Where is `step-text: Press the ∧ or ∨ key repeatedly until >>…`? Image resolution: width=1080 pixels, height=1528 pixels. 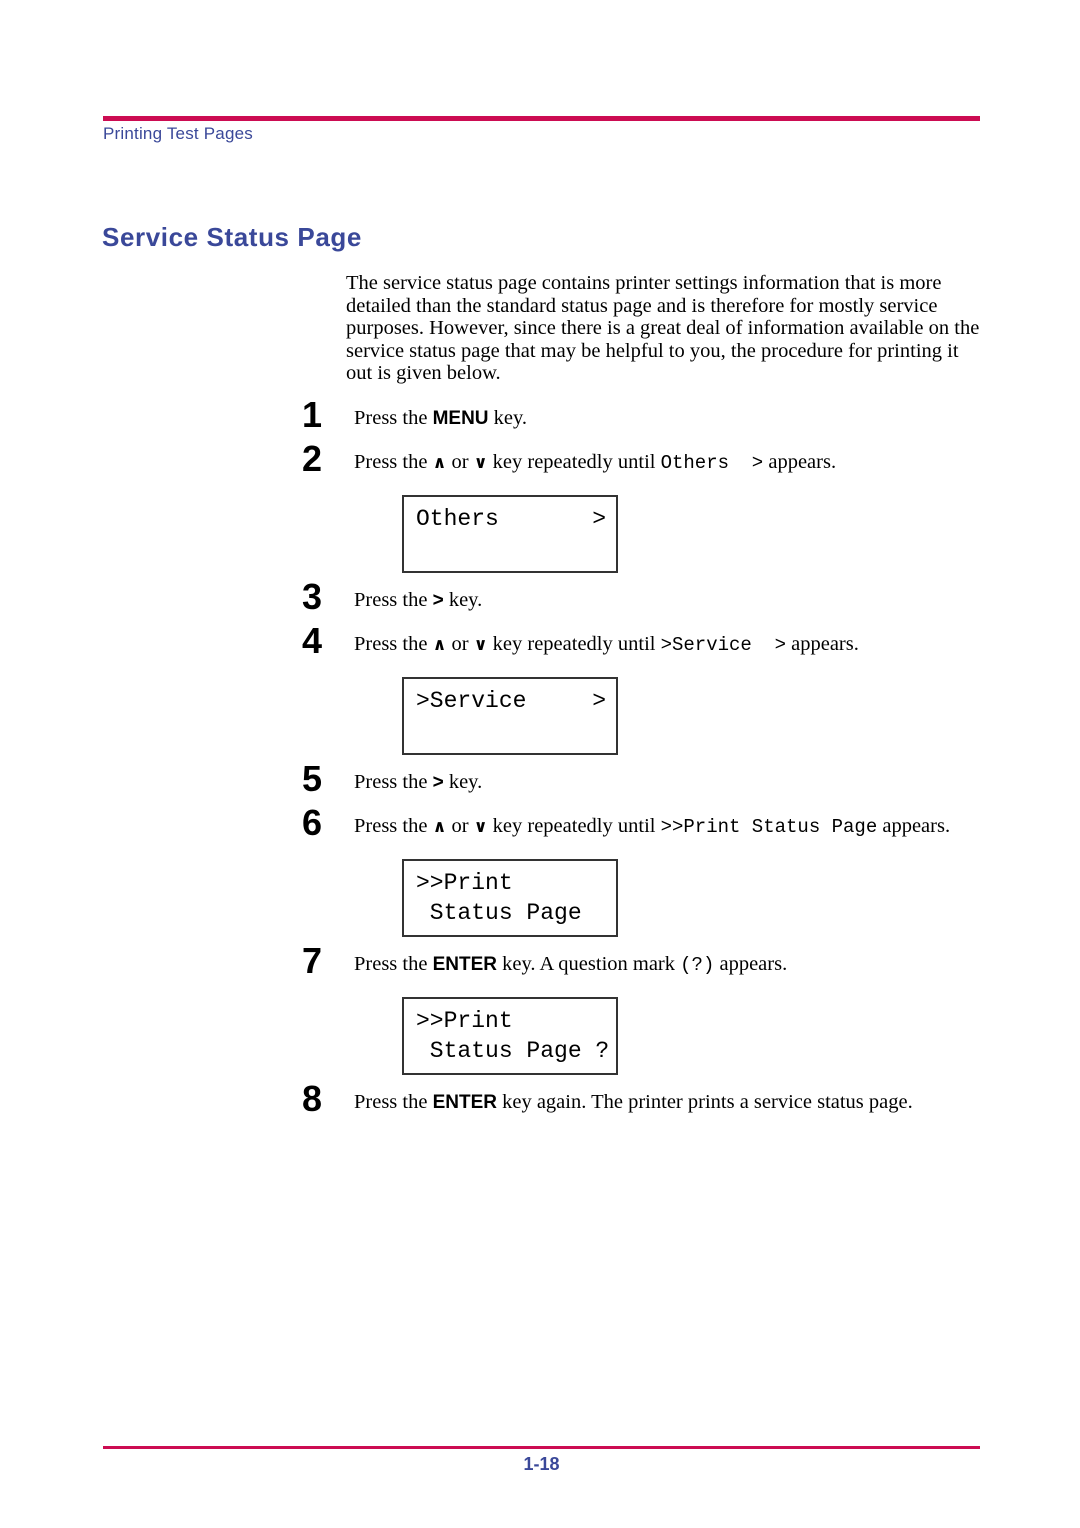
step-text: Press the ∧ or ∨ key repeatedly until >>… is located at coordinates (666, 827).